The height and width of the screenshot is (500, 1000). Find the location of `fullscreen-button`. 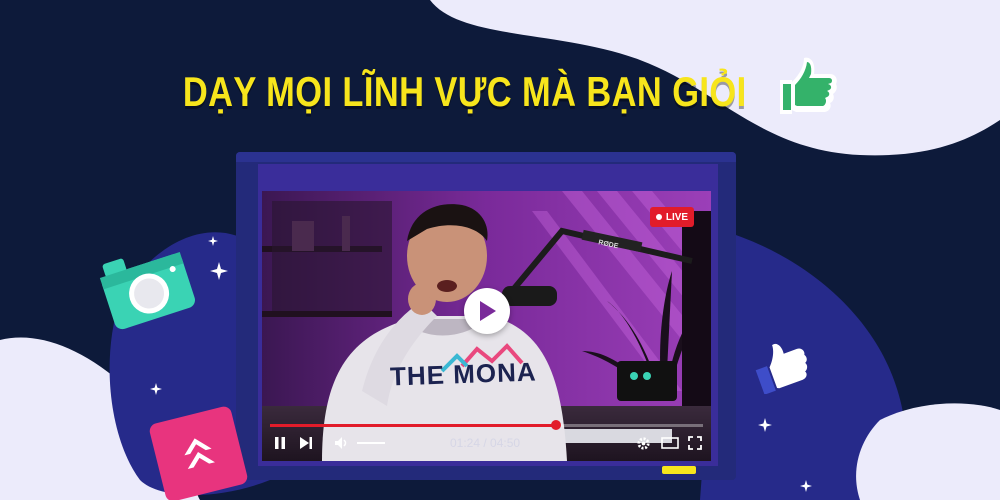

fullscreen-button is located at coordinates (695, 443).